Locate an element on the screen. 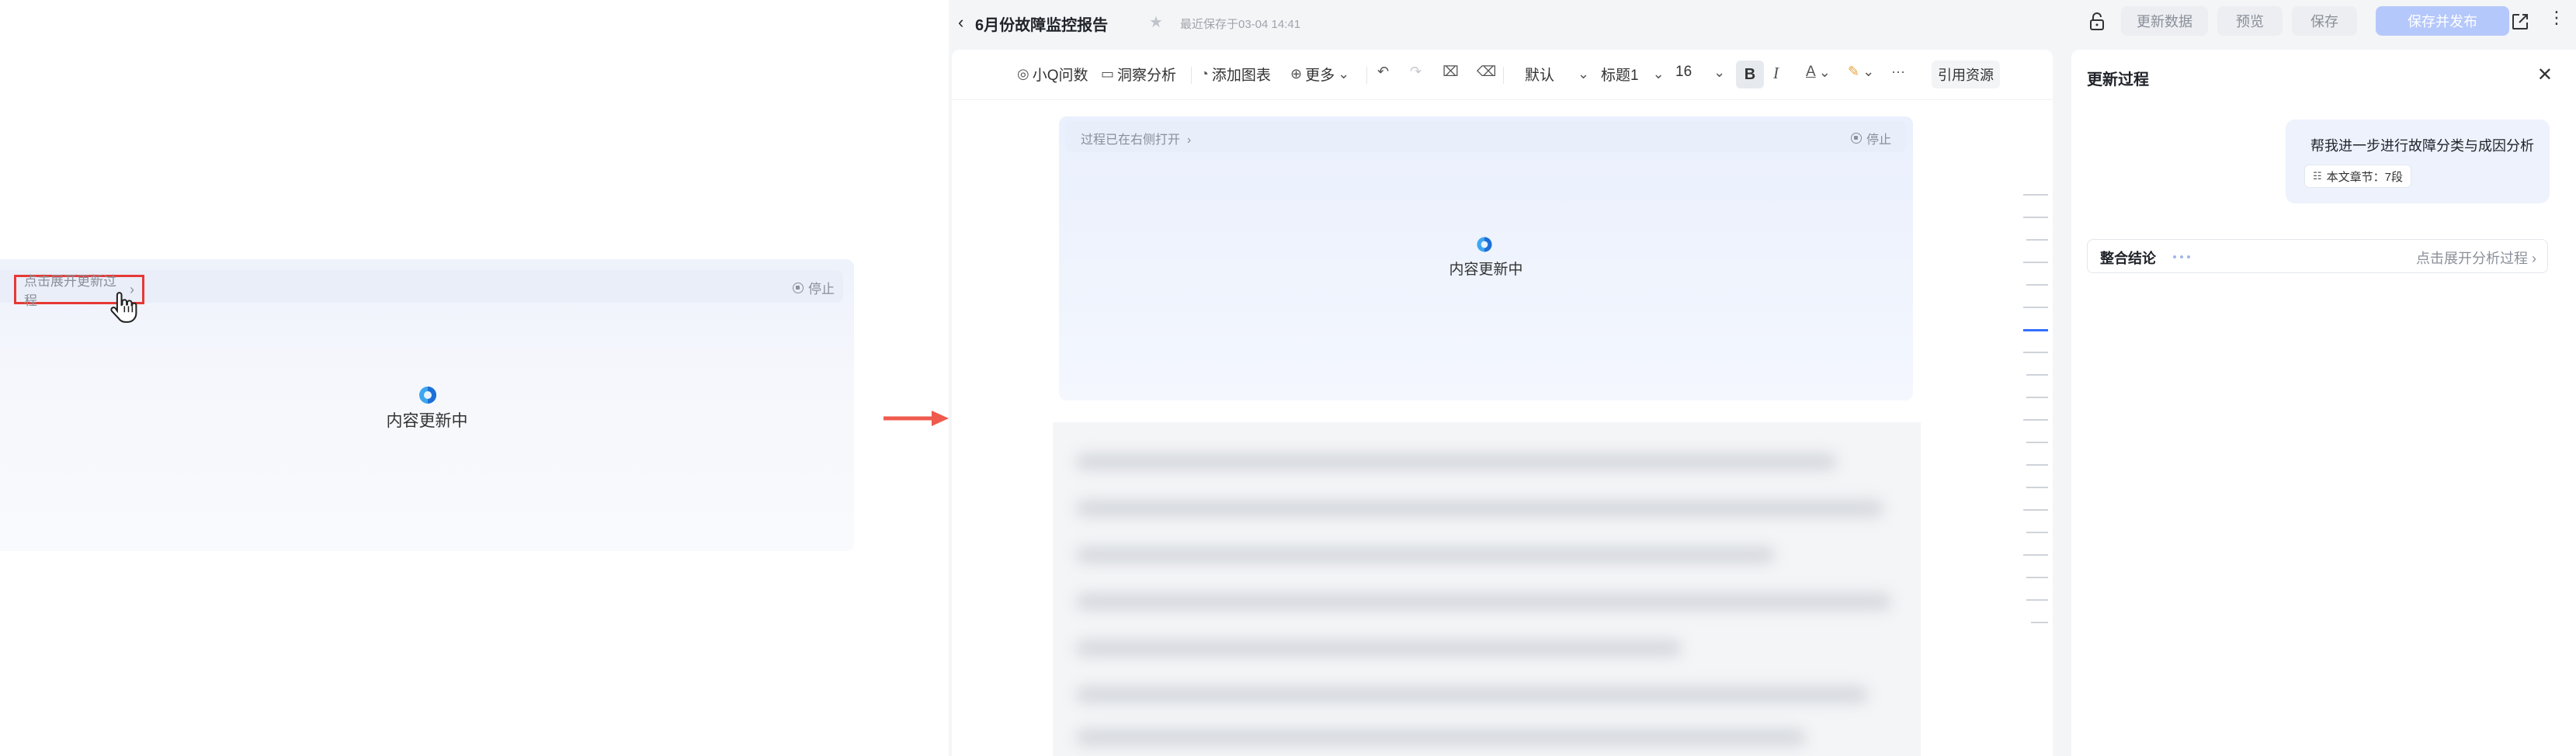 Image resolution: width=2576 pixels, height=756 pixels. card-header-bar is located at coordinates (1486, 136).